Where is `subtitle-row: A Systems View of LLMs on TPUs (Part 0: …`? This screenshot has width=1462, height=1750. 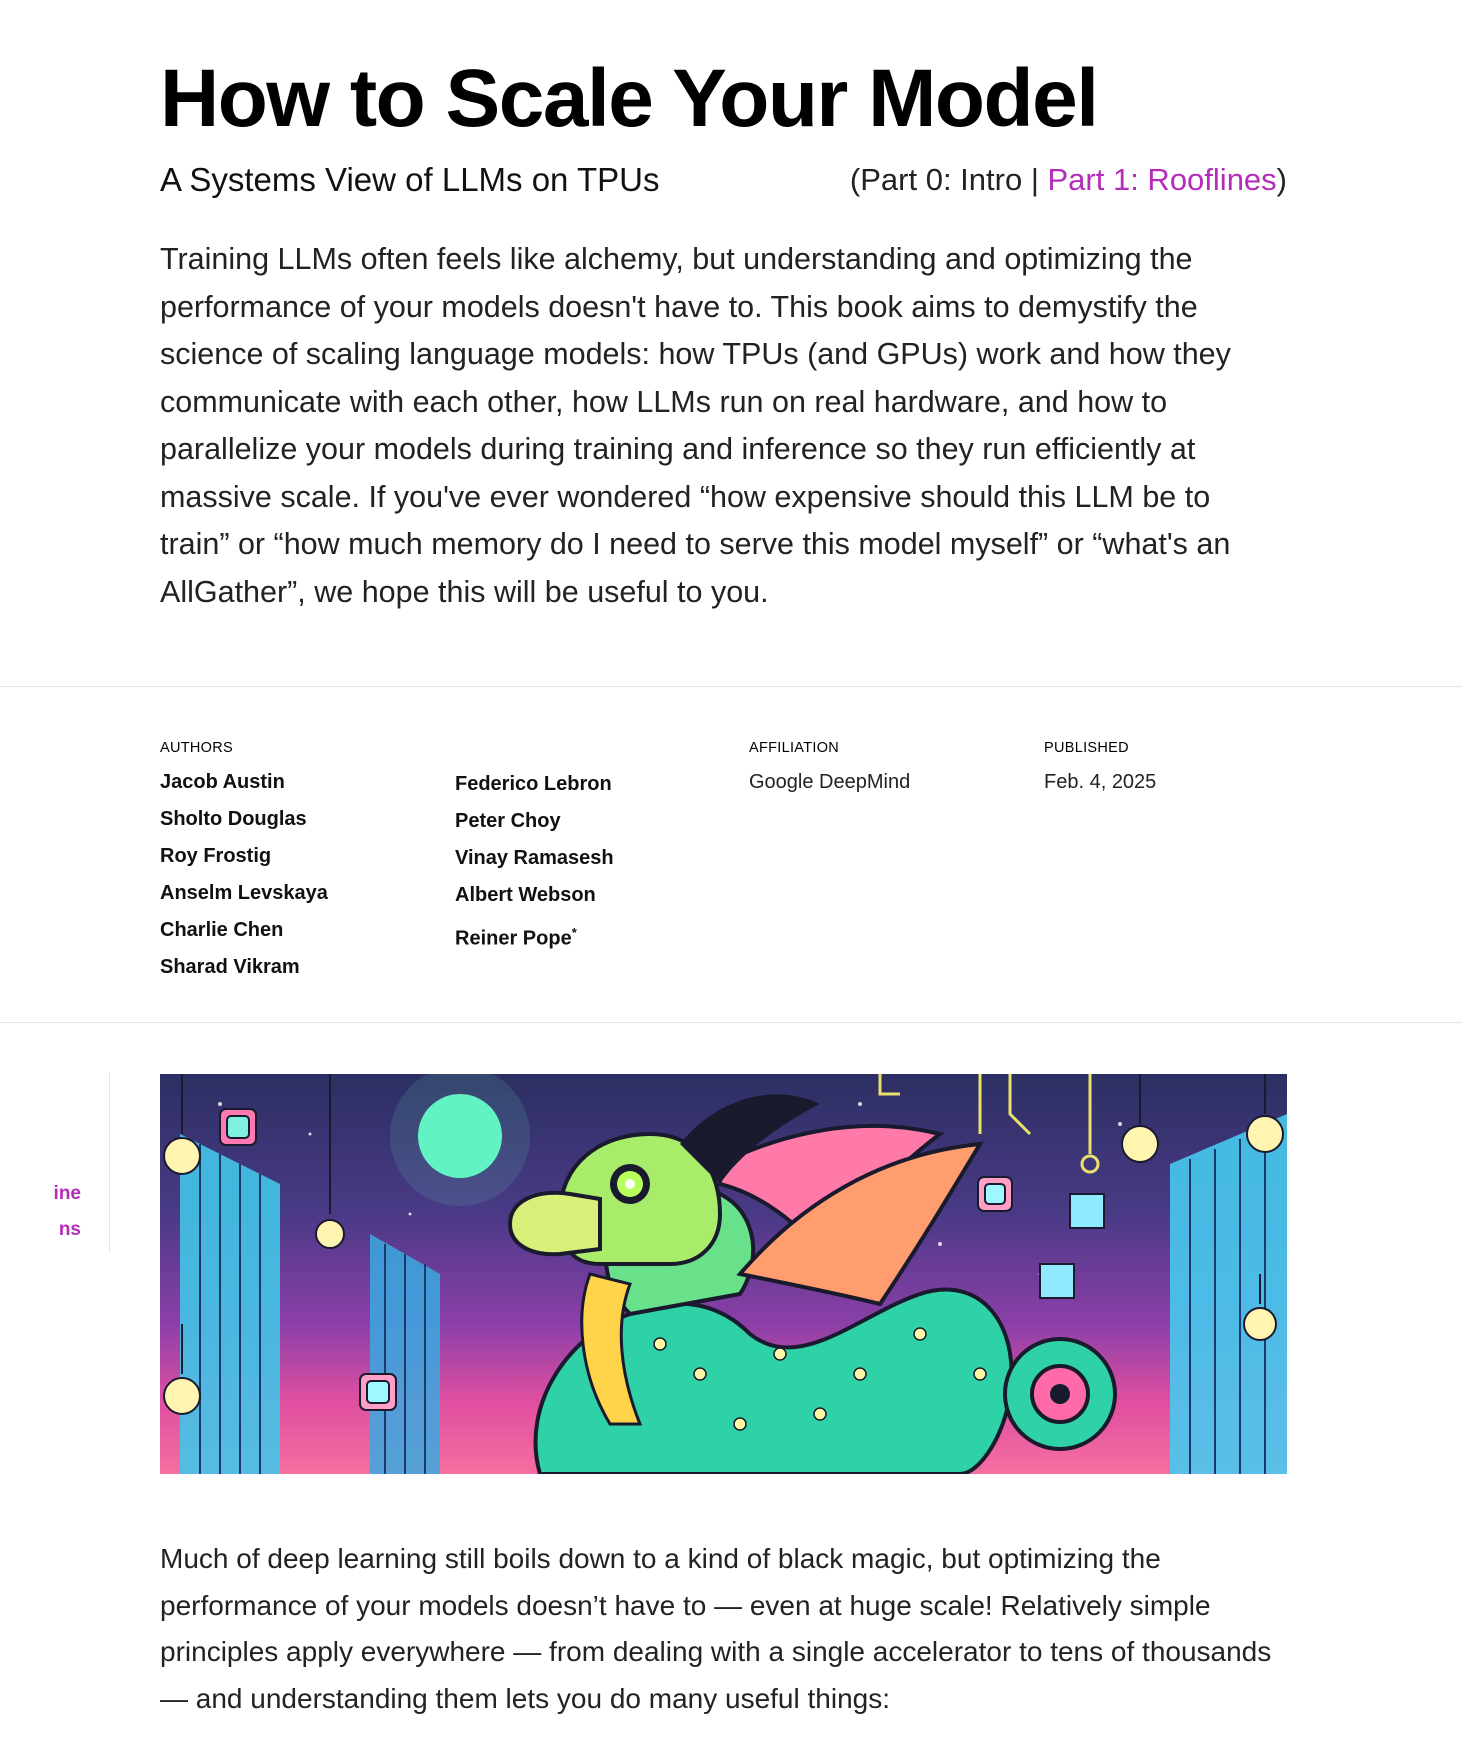 subtitle-row: A Systems View of LLMs on TPUs (Part 0: … is located at coordinates (723, 180).